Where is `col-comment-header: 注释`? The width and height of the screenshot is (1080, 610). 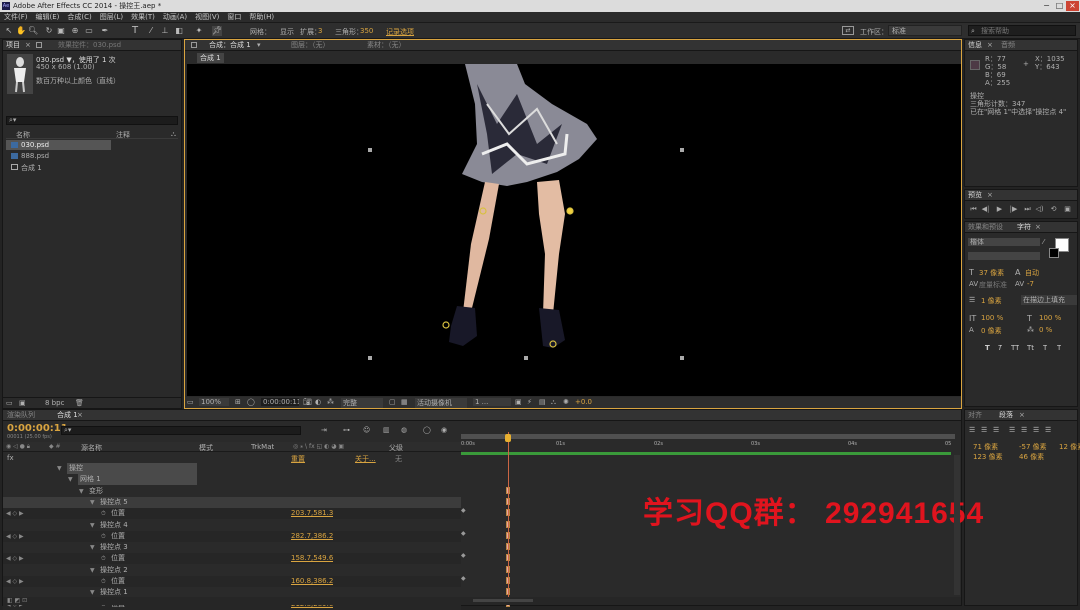
col-comment-header: 注释 is located at coordinates (123, 135).